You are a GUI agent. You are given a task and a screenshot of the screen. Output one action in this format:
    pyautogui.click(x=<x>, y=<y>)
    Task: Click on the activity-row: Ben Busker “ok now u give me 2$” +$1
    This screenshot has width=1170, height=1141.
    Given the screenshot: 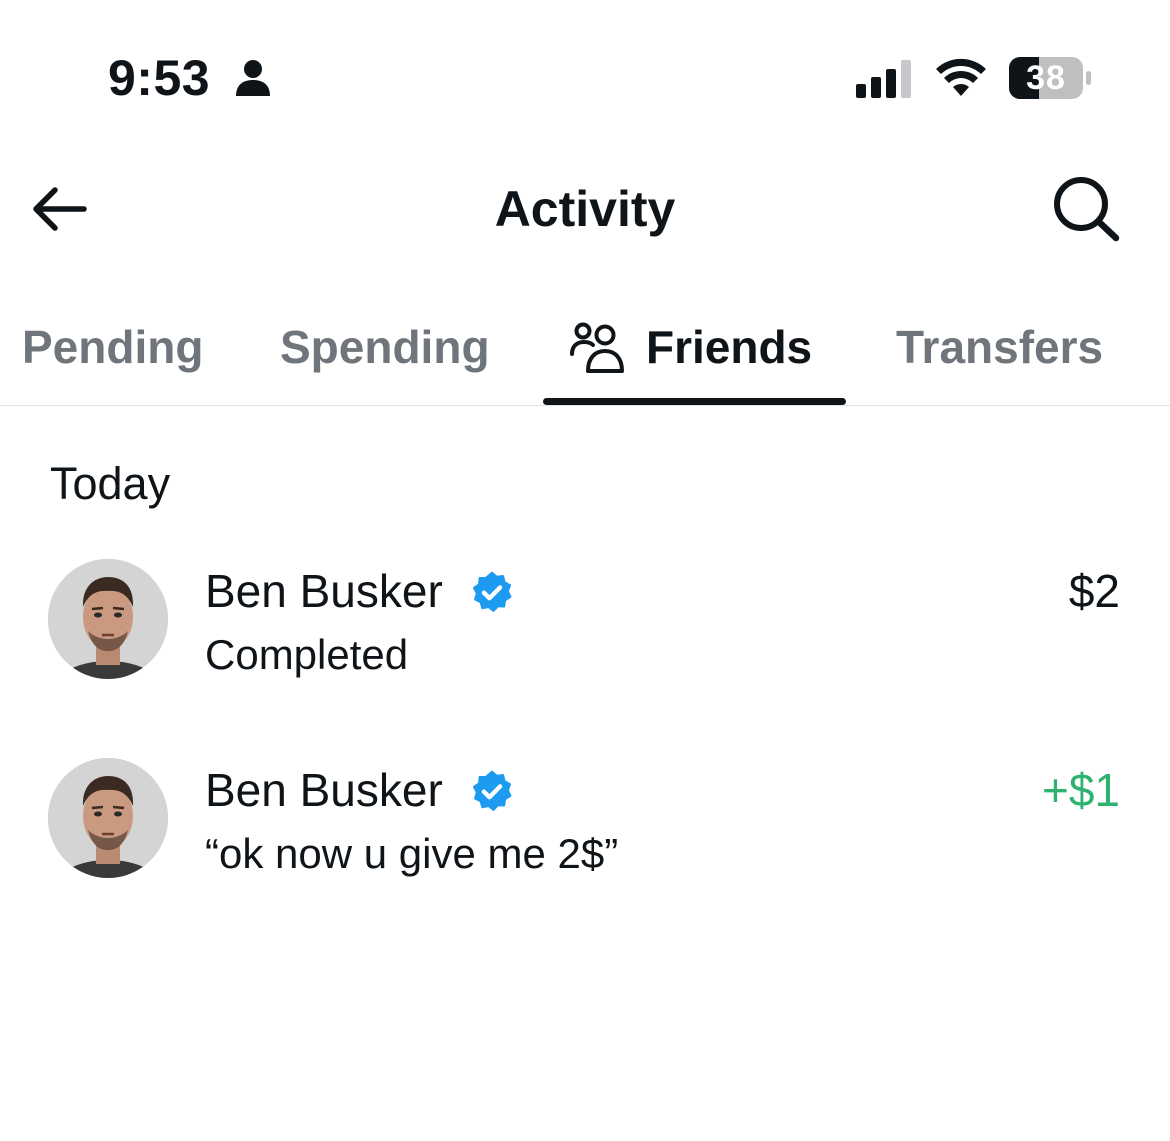 What is the action you would take?
    pyautogui.click(x=585, y=829)
    